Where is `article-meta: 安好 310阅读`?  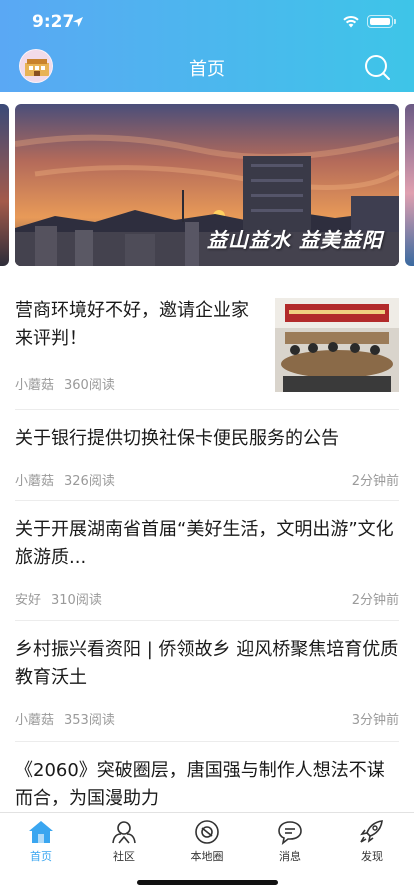
article-meta: 安好 310阅读 is located at coordinates (58, 598).